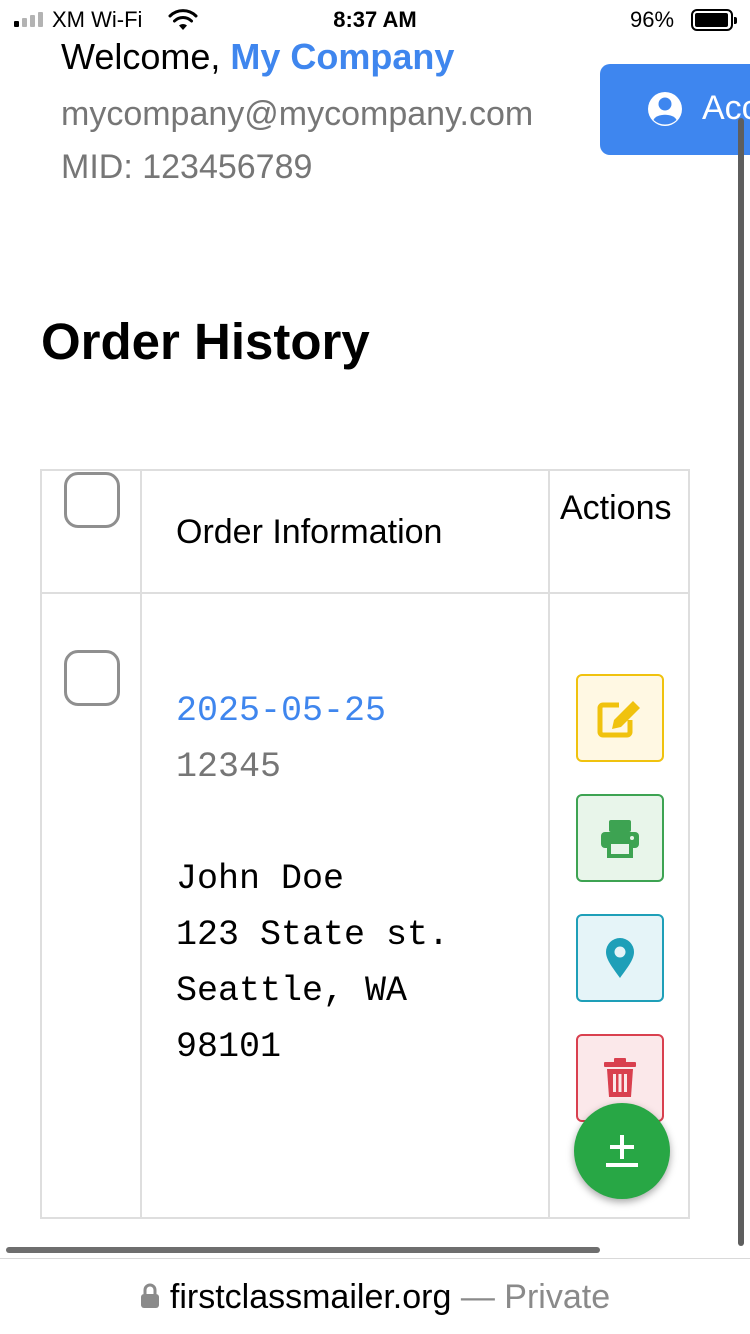 The height and width of the screenshot is (1334, 750). What do you see at coordinates (531, 1297) in the screenshot?
I see `private-label: — Private` at bounding box center [531, 1297].